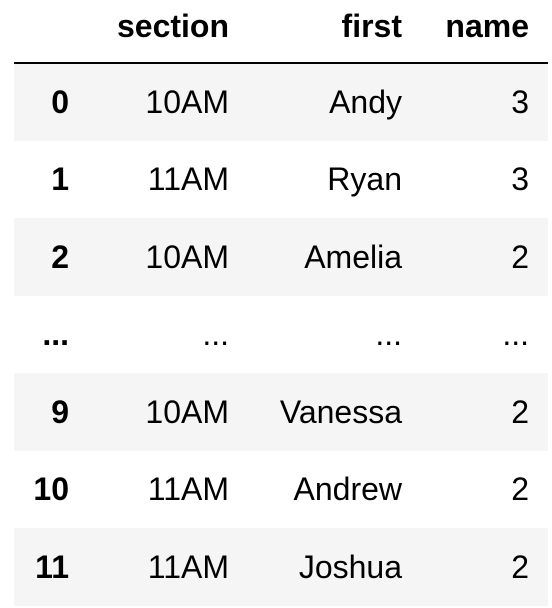 The width and height of the screenshot is (552, 608). Describe the element at coordinates (365, 102) in the screenshot. I see `cell-first: Andy` at that location.